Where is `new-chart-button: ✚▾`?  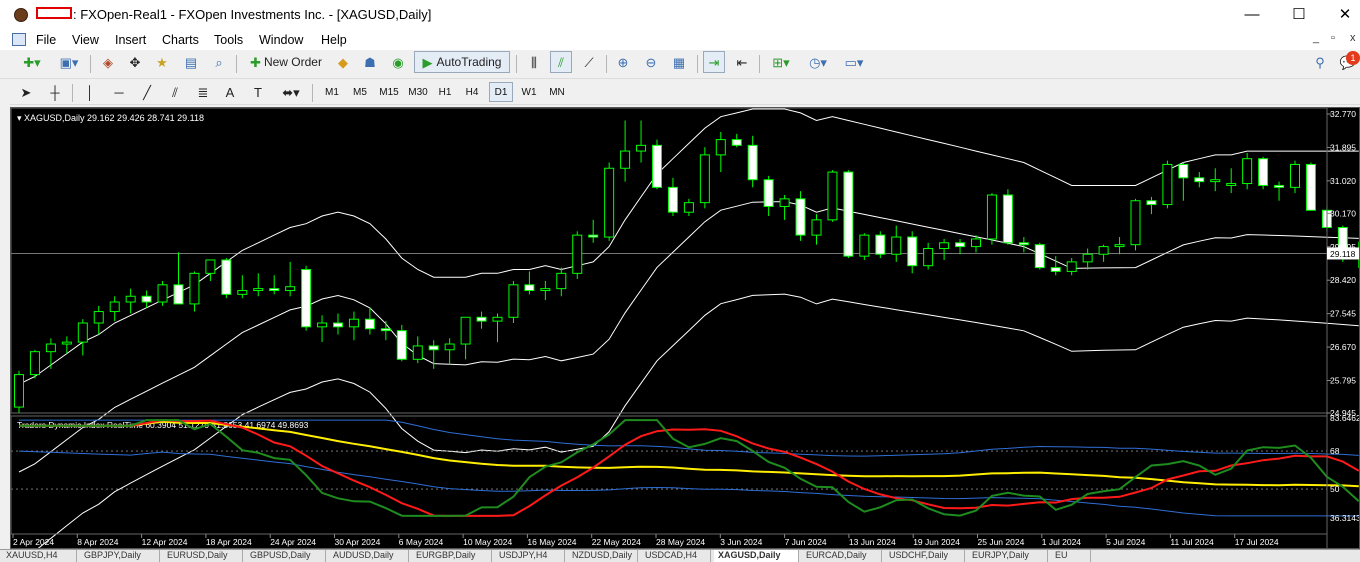
new-chart-button: ✚▾ is located at coordinates (32, 62).